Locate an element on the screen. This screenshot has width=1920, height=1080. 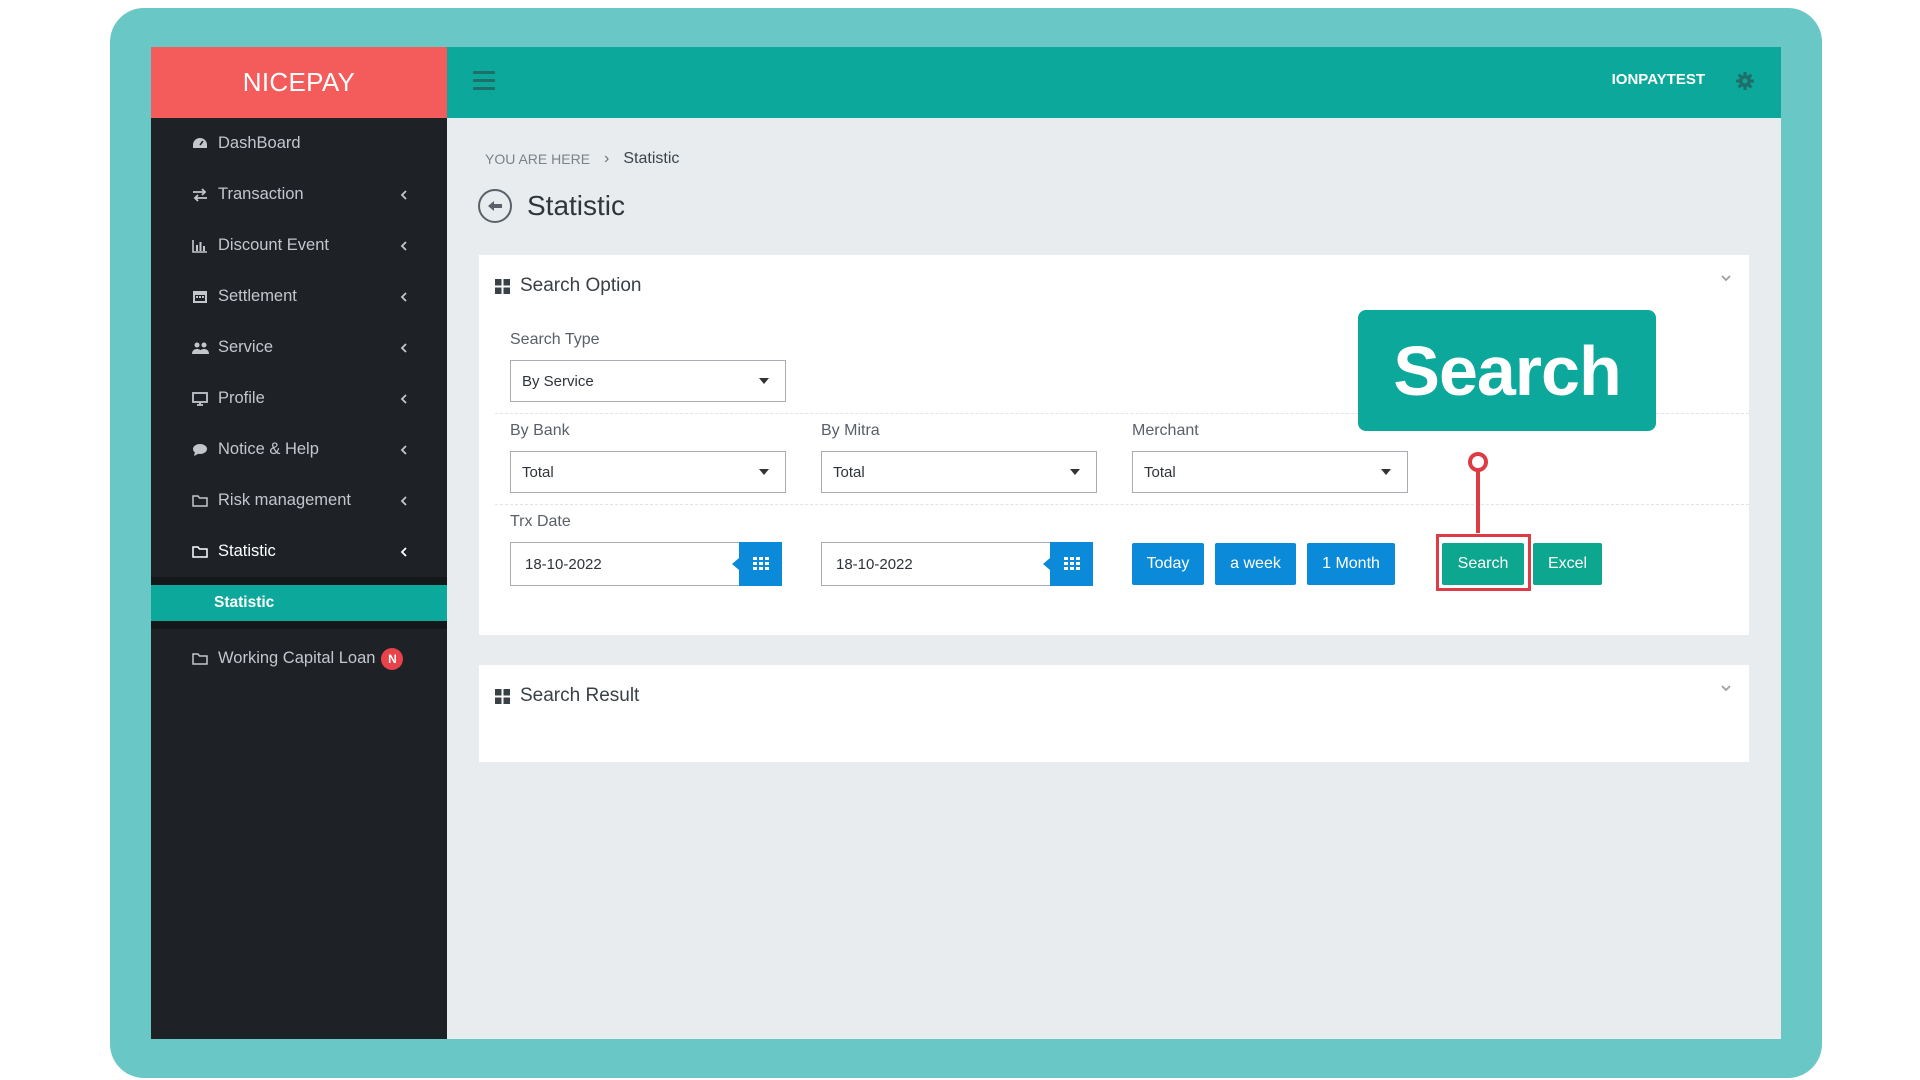
sidebar-item-working-capital-loan: Working Capital Loan N is located at coordinates (299, 658).